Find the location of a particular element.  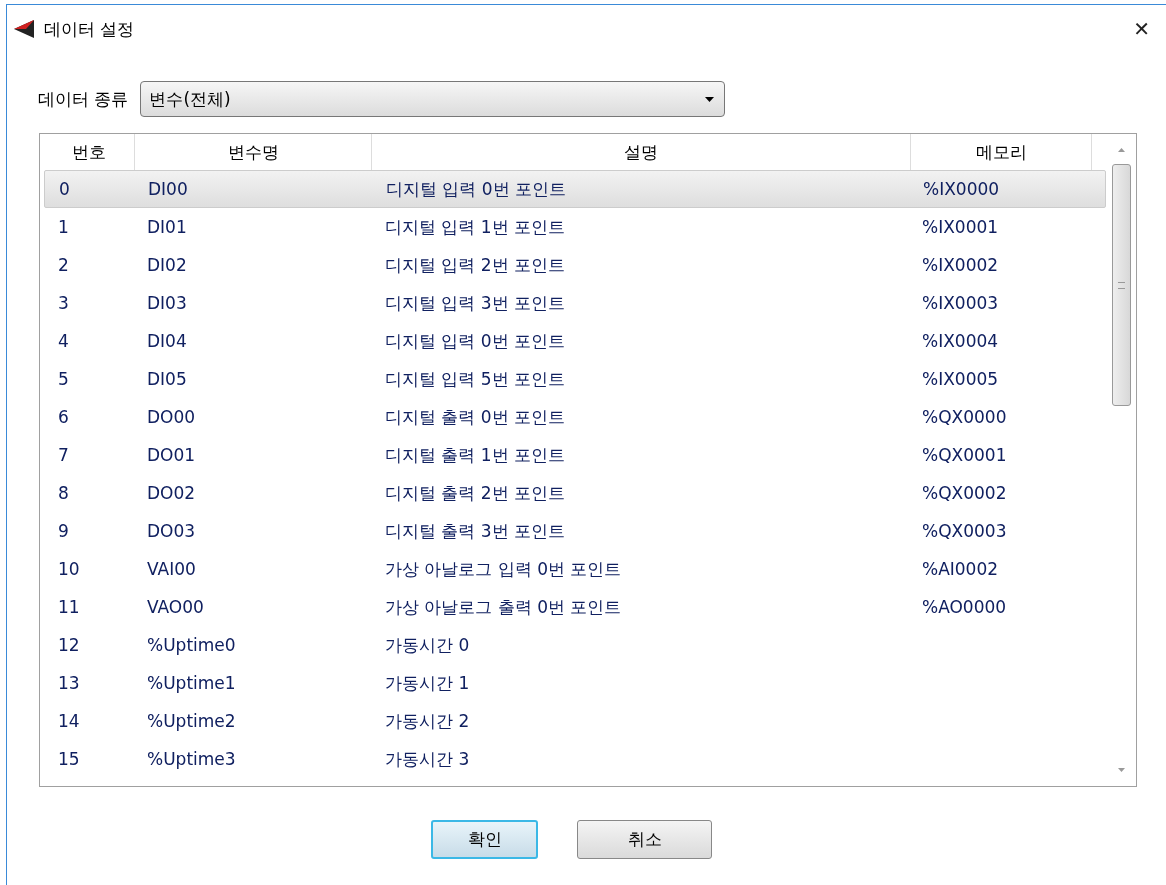

scroll-up-icon is located at coordinates (1121, 150).